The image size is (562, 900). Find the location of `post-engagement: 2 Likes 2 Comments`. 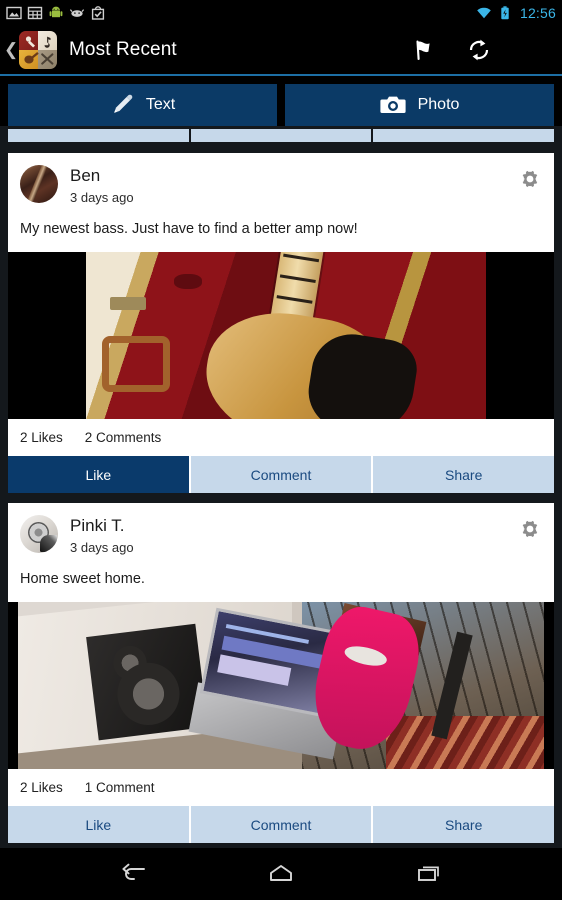

post-engagement: 2 Likes 2 Comments is located at coordinates (281, 437).